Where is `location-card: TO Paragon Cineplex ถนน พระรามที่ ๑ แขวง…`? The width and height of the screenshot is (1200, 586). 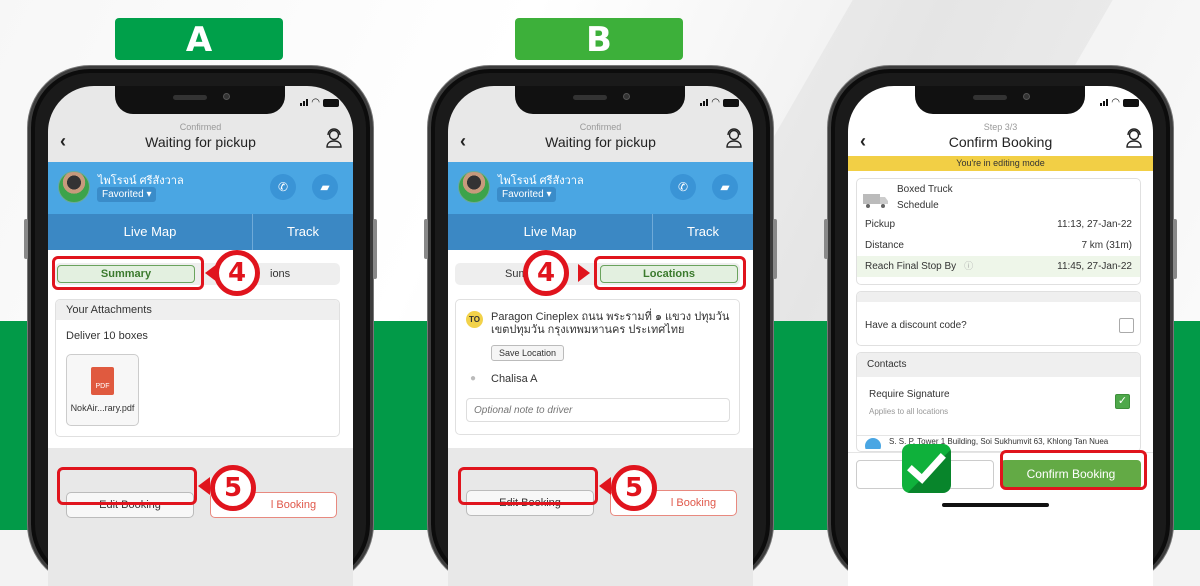
location-card: TO Paragon Cineplex ถนน พระรามที่ ๑ แขวง… is located at coordinates (597, 367).